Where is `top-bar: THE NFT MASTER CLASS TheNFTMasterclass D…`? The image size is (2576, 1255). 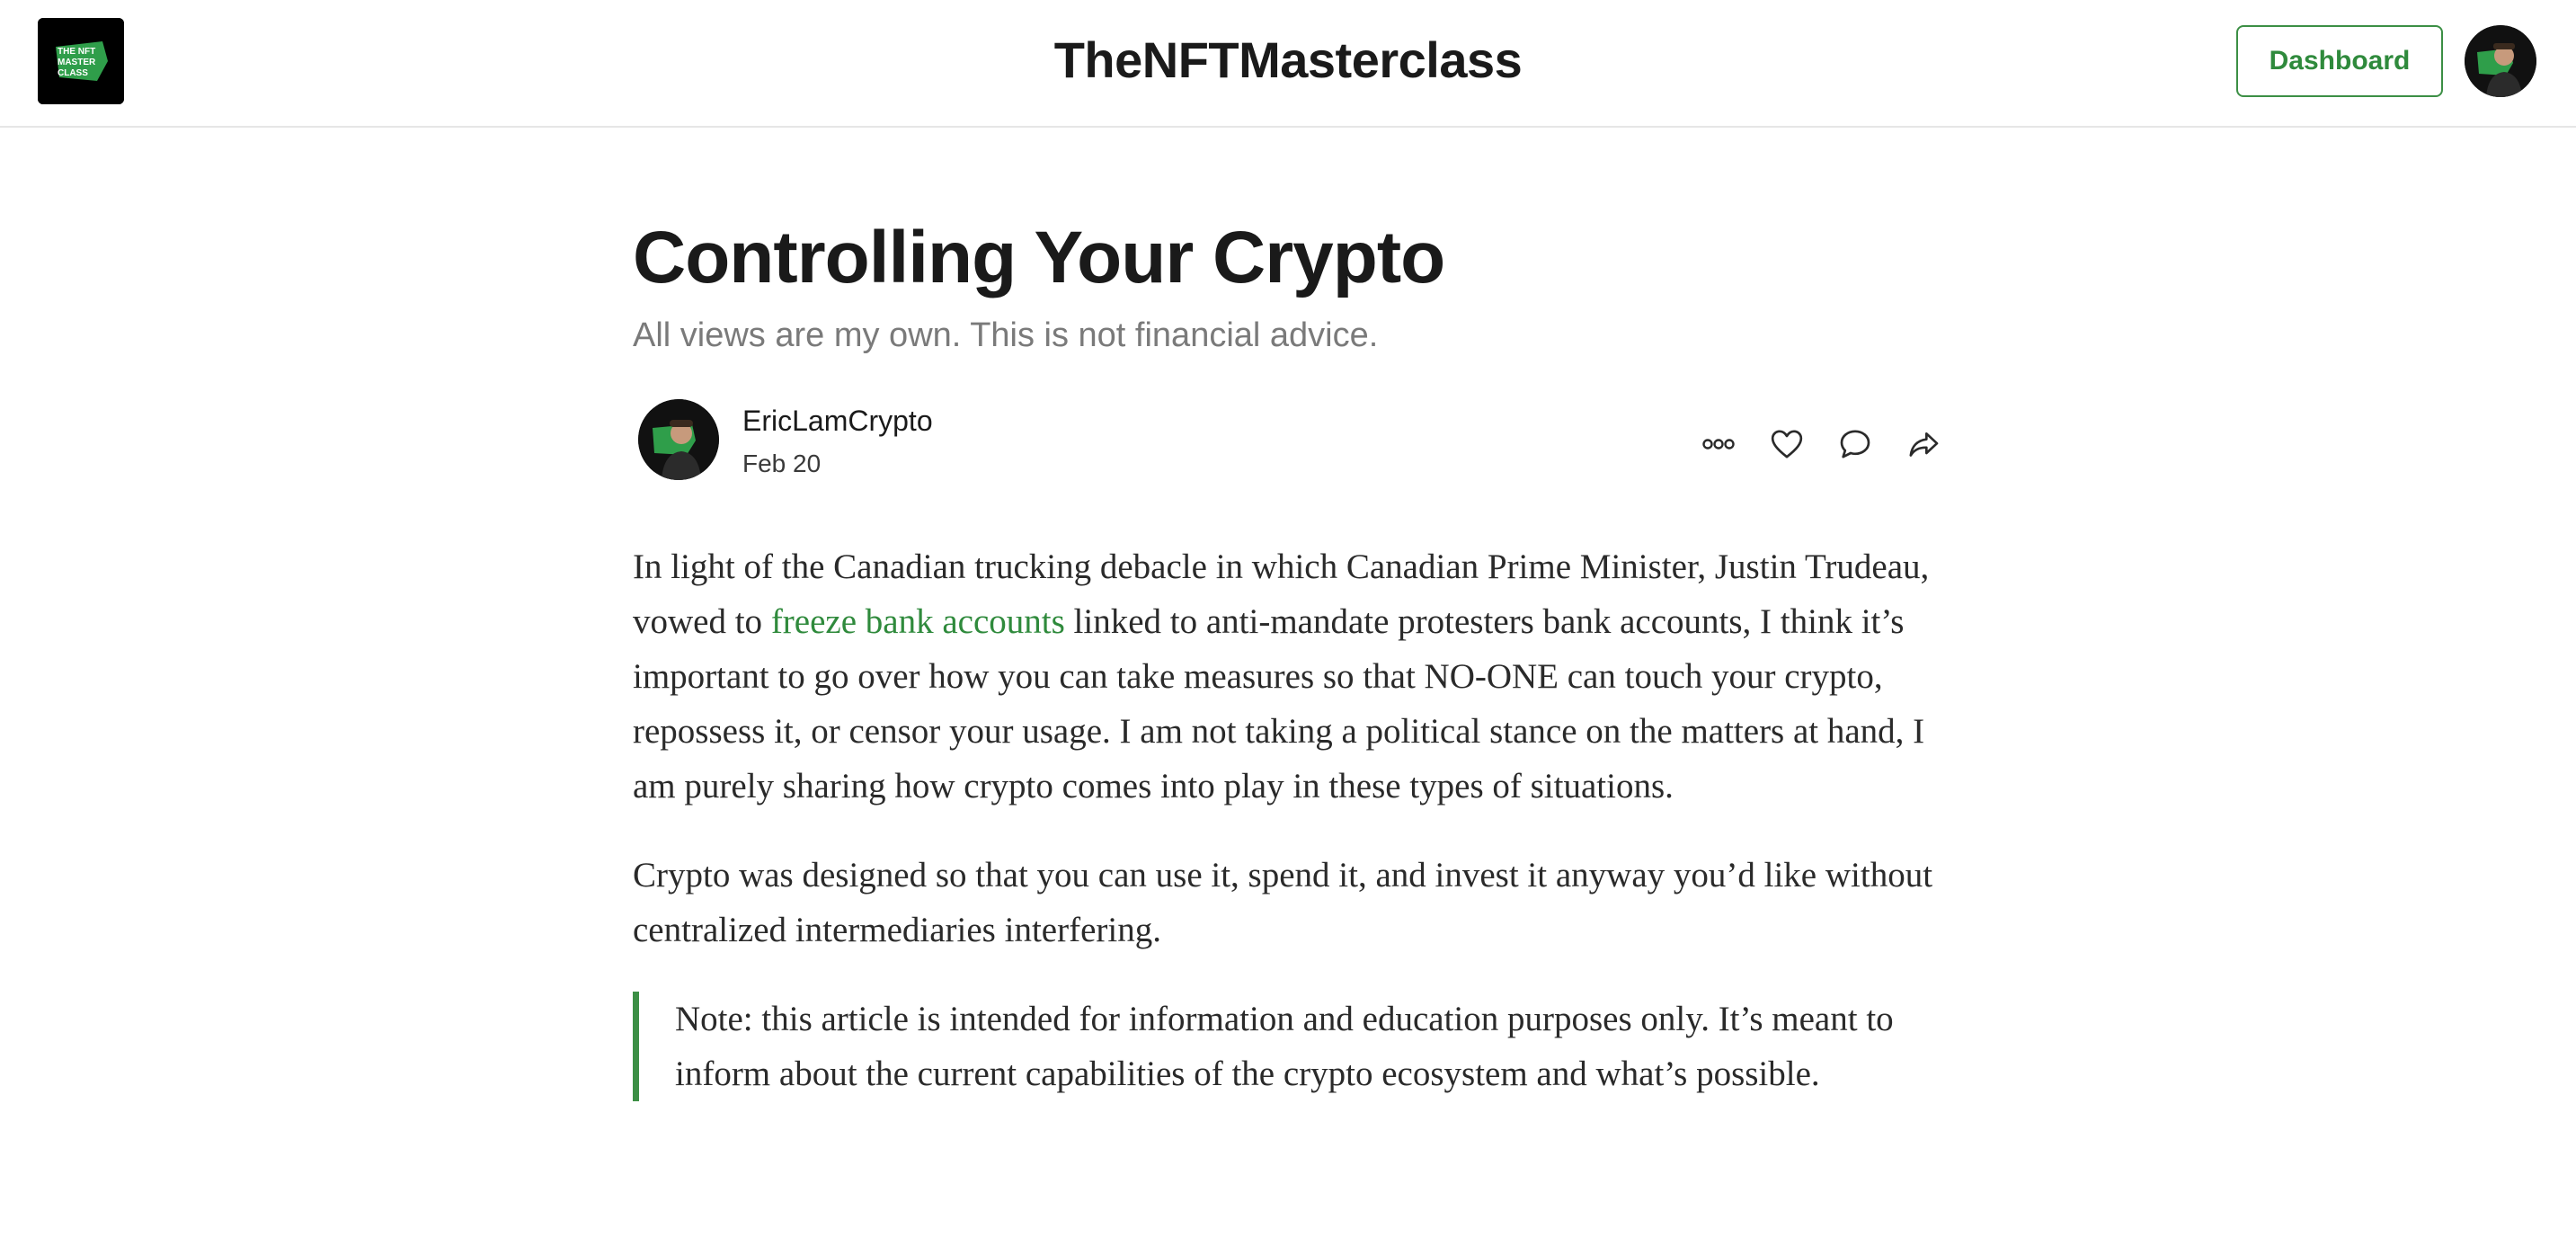
top-bar: THE NFT MASTER CLASS TheNFTMasterclass D… is located at coordinates (1288, 64).